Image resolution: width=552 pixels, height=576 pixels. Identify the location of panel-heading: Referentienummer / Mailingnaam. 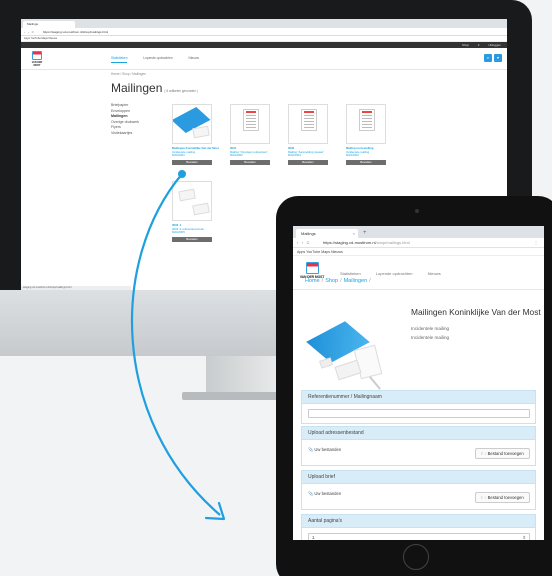
(418, 397).